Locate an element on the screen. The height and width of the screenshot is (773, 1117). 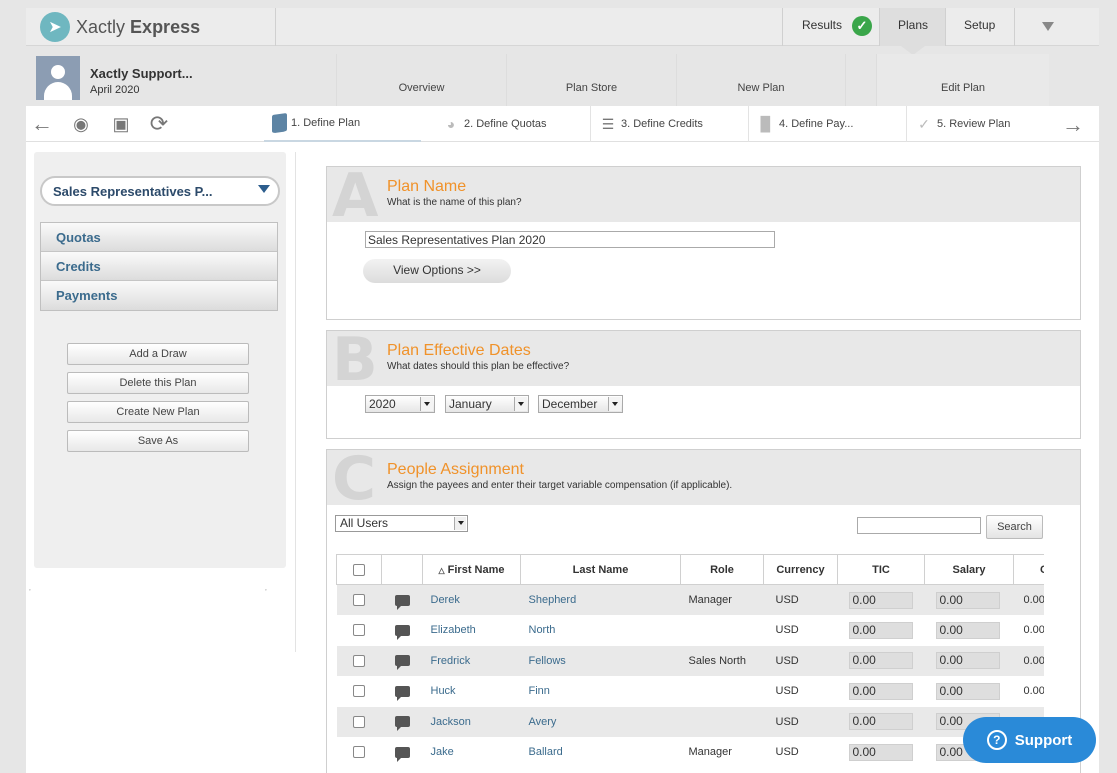
save-icon: ▣ is located at coordinates (121, 124).